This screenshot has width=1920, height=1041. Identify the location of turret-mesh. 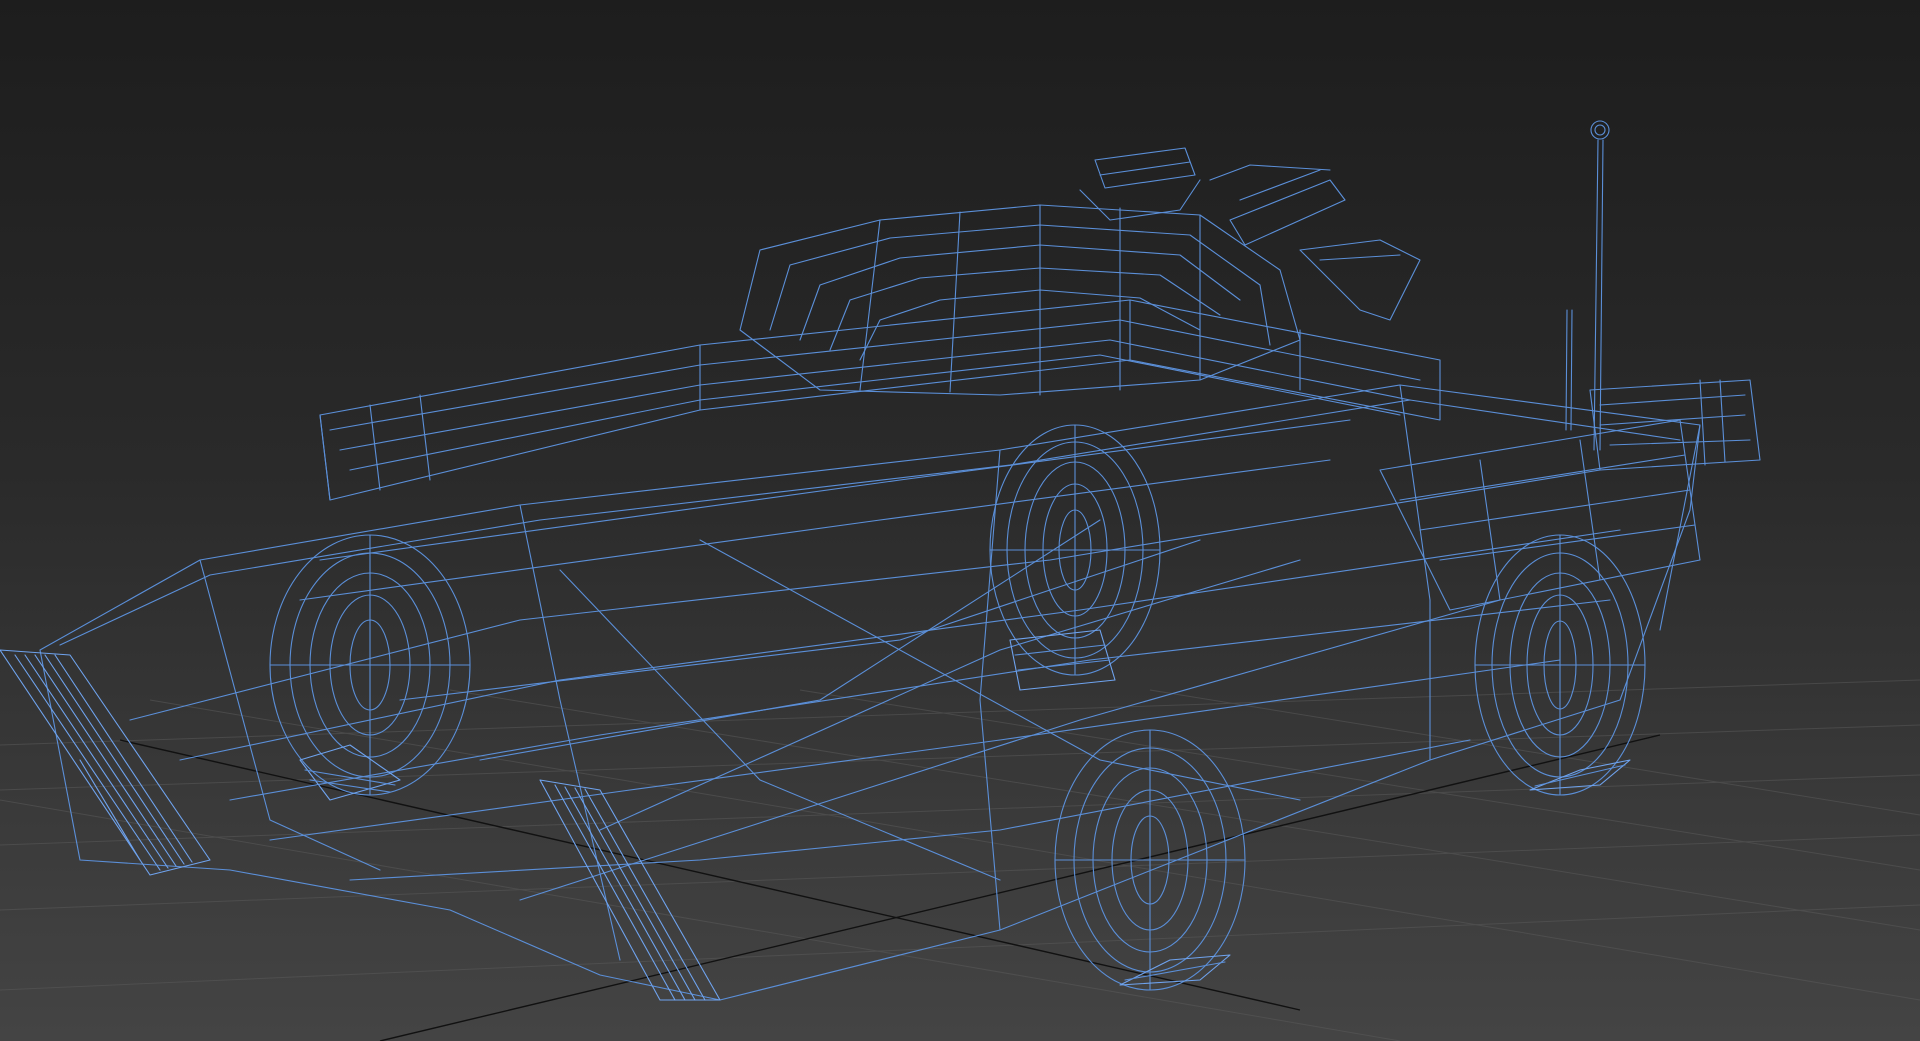
(1080, 271).